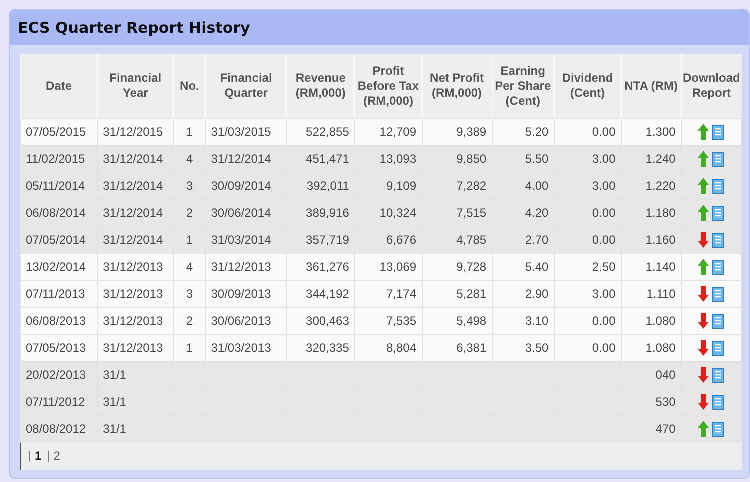  Describe the element at coordinates (523, 86) in the screenshot. I see `column-header: Earning Per Share (Cent)` at that location.